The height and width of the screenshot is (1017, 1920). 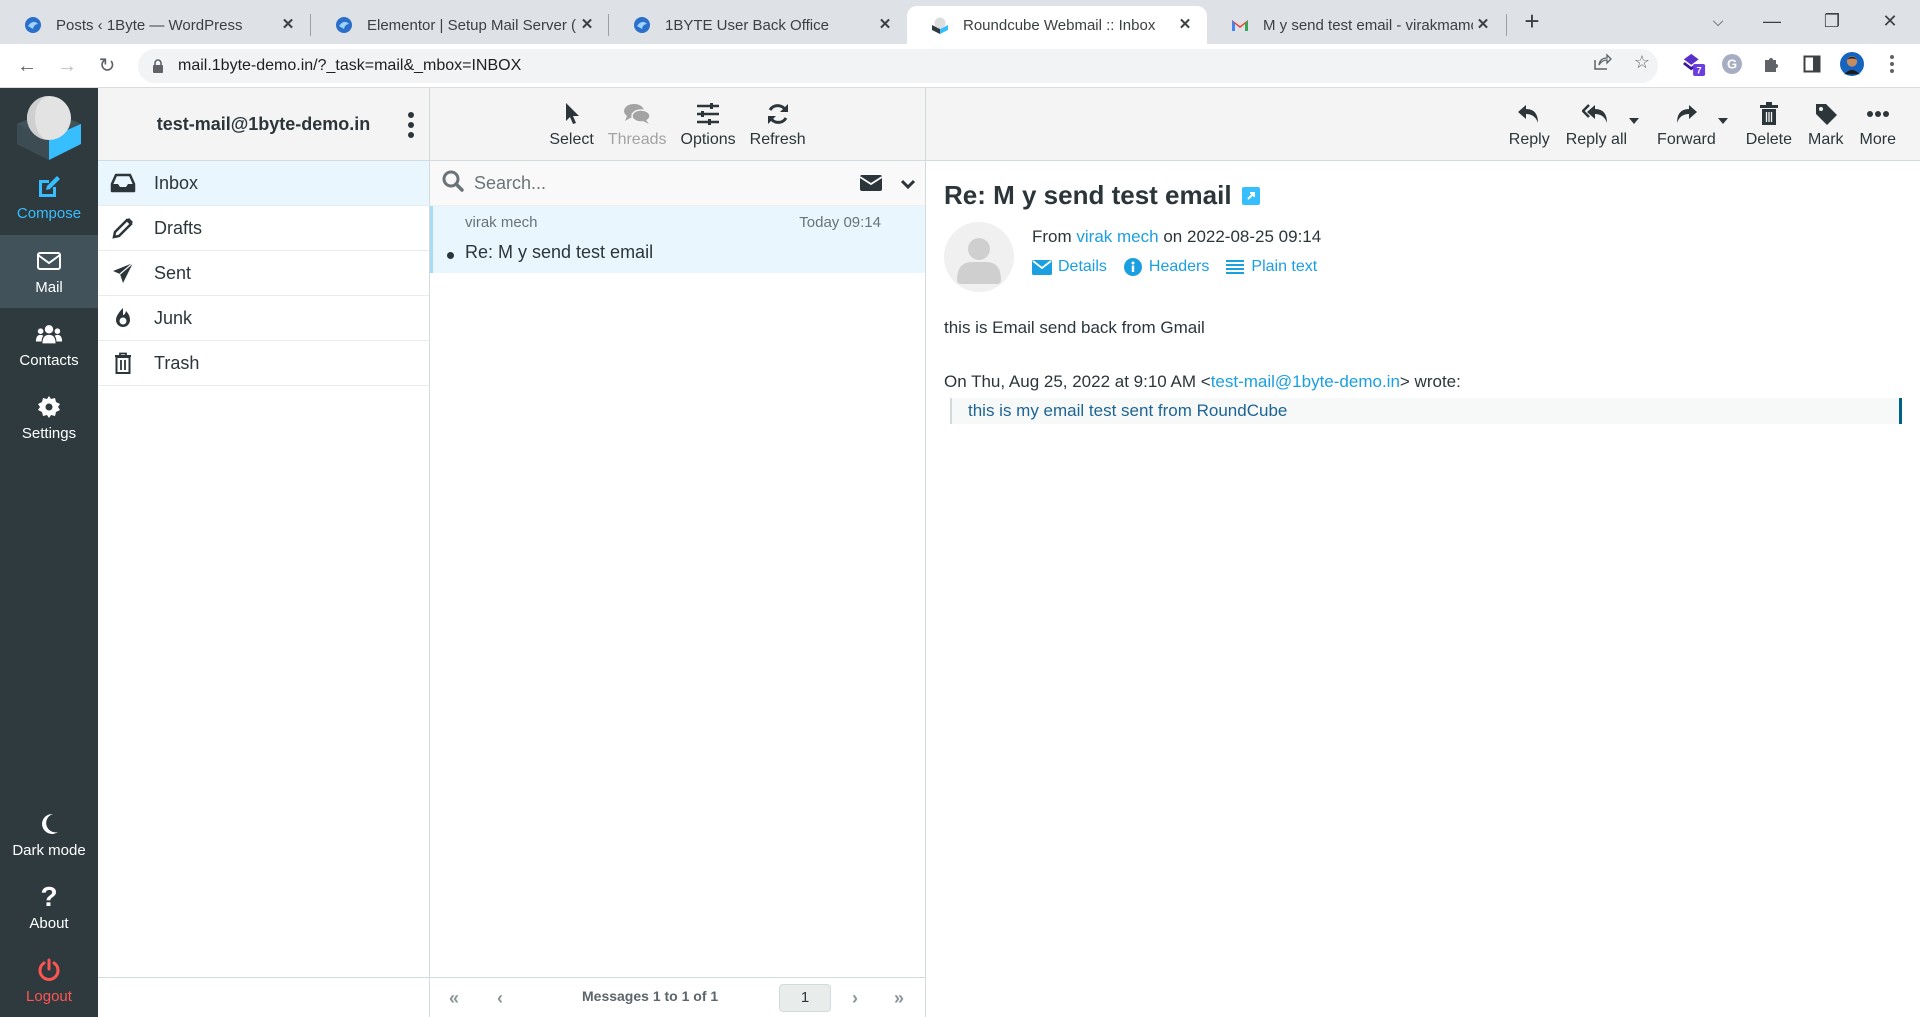 What do you see at coordinates (637, 114) in the screenshot?
I see `comments-icon` at bounding box center [637, 114].